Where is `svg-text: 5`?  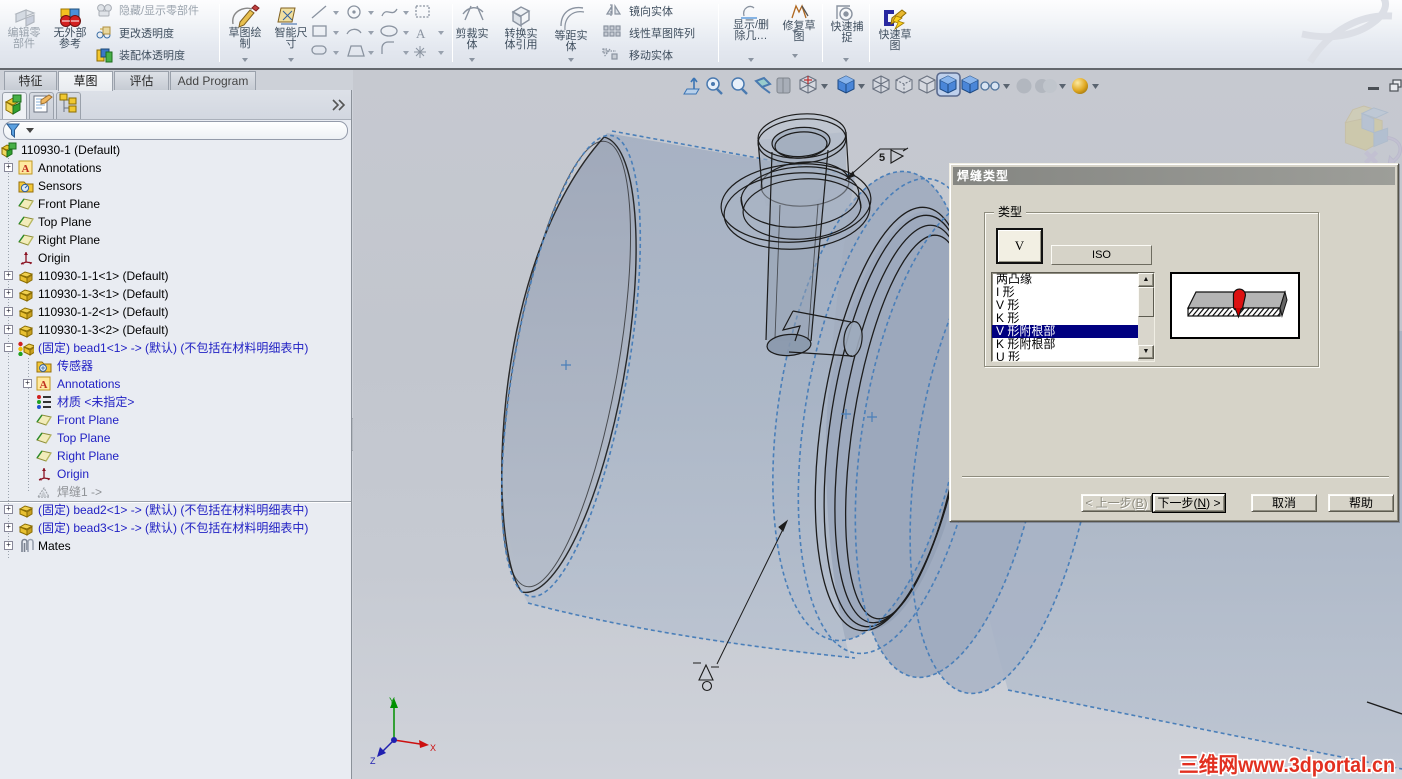
svg-text: 5 is located at coordinates (882, 158).